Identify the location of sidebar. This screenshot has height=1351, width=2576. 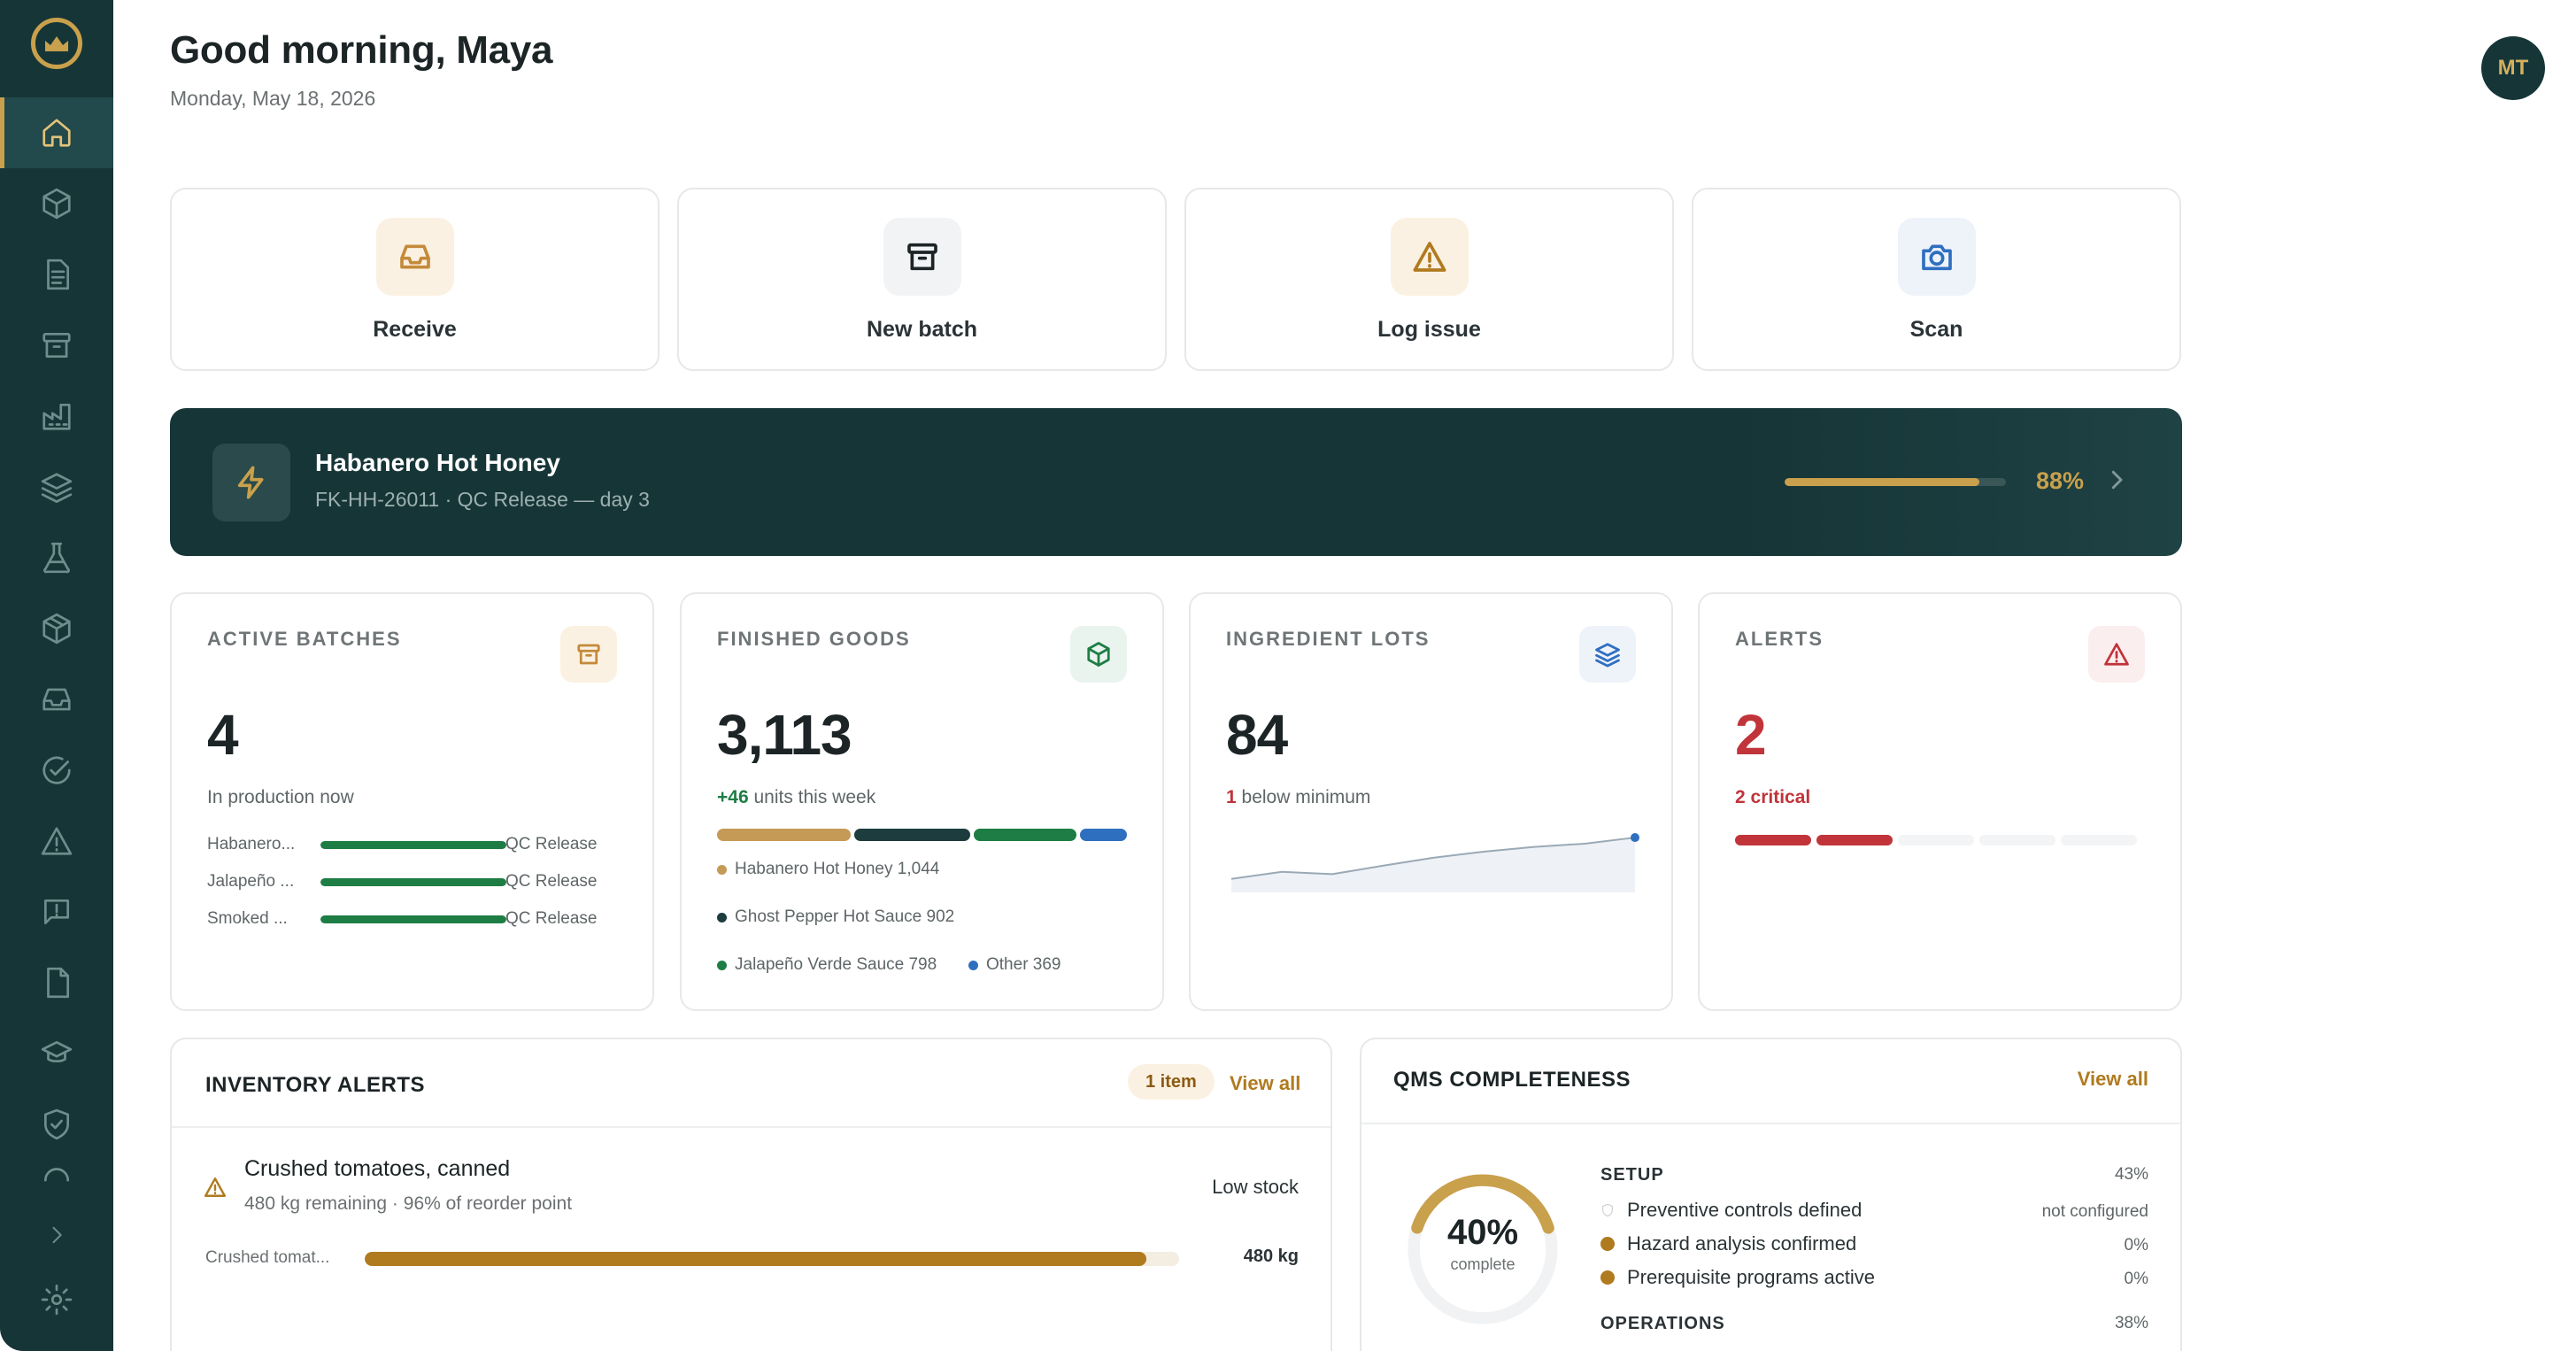
(56, 675).